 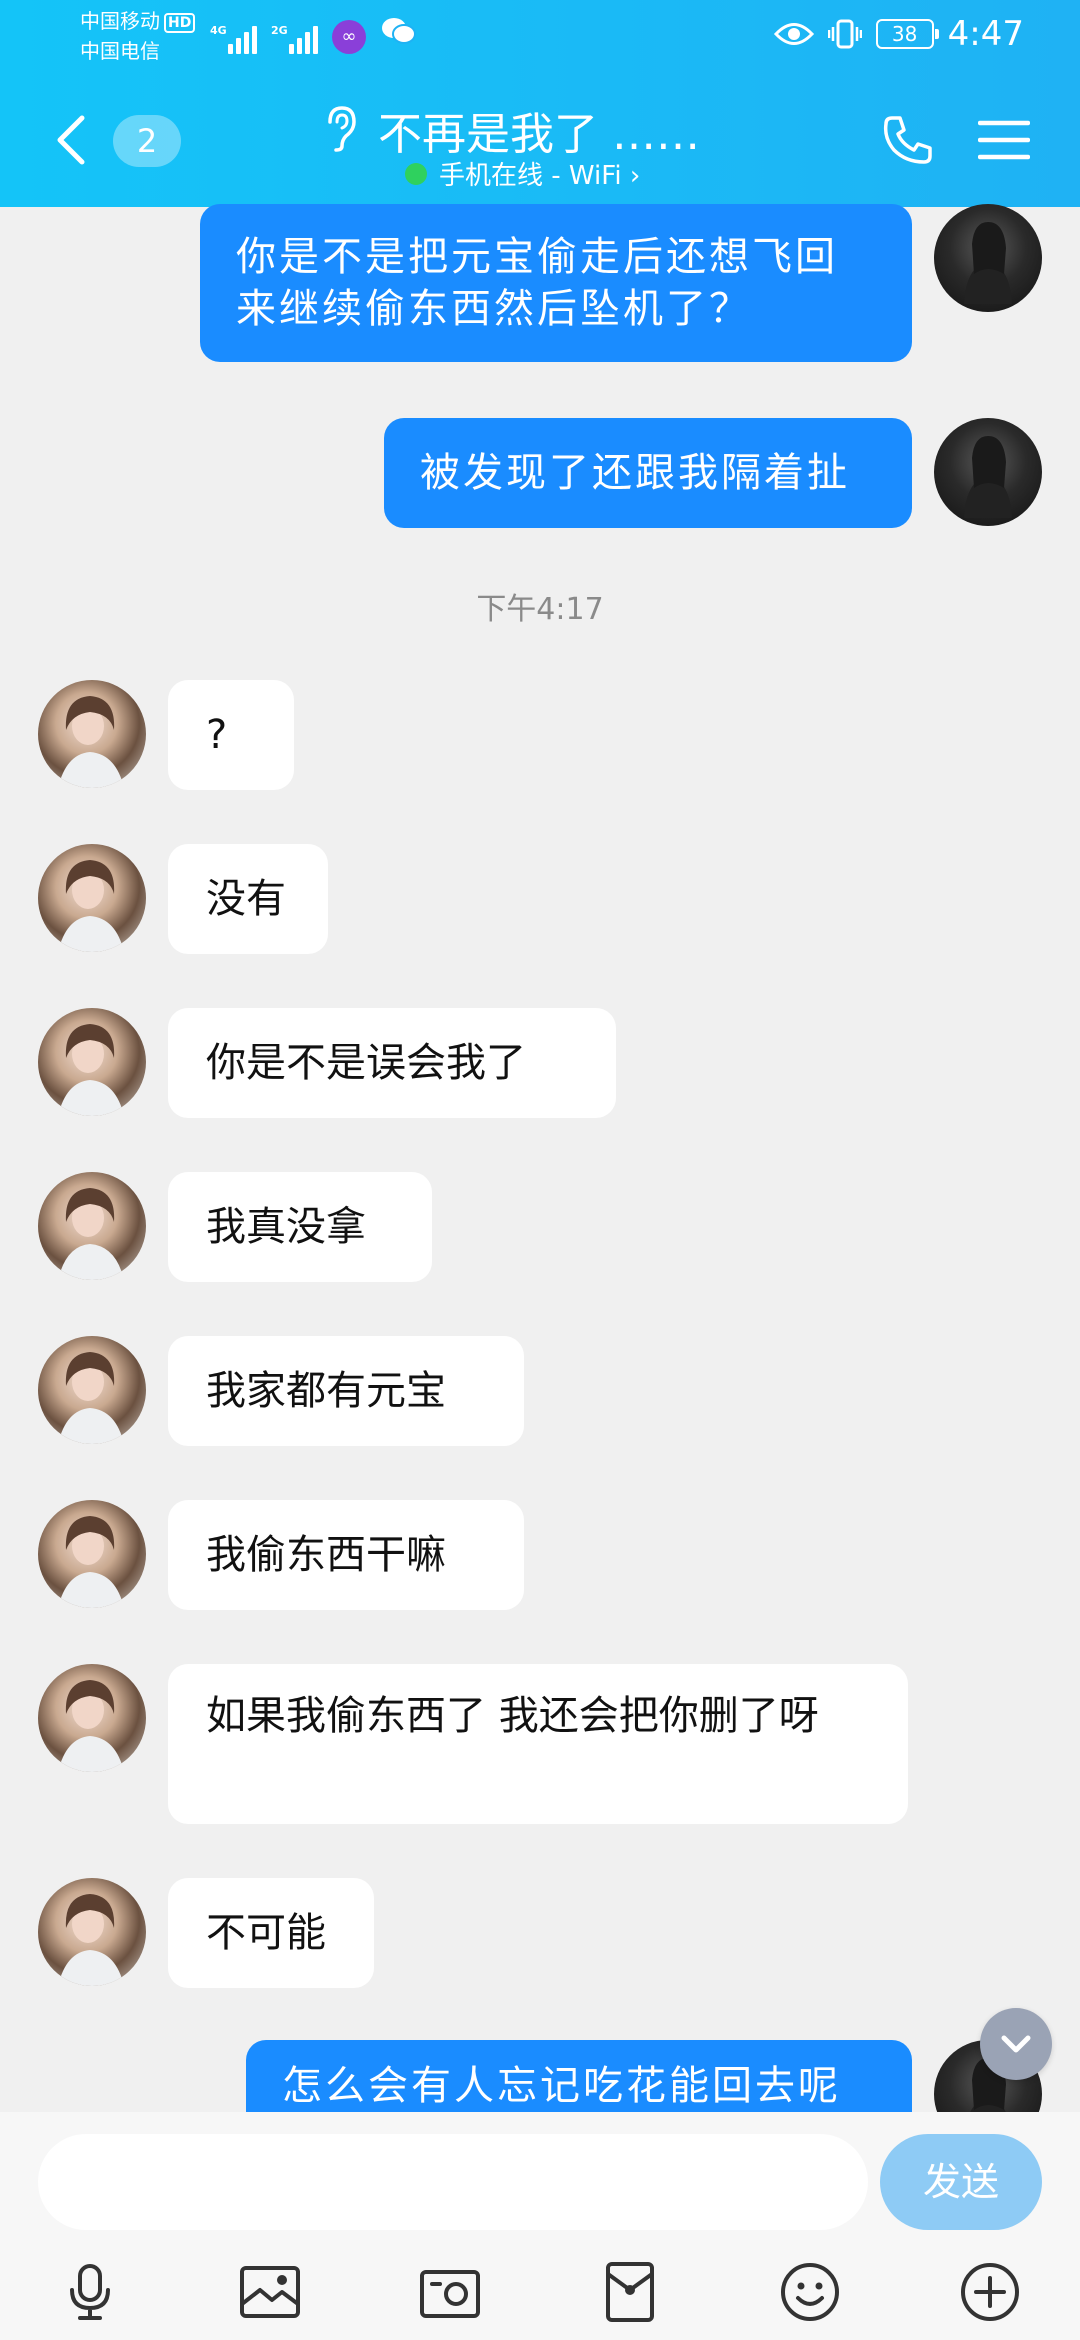 I want to click on back-icon, so click(x=72, y=140).